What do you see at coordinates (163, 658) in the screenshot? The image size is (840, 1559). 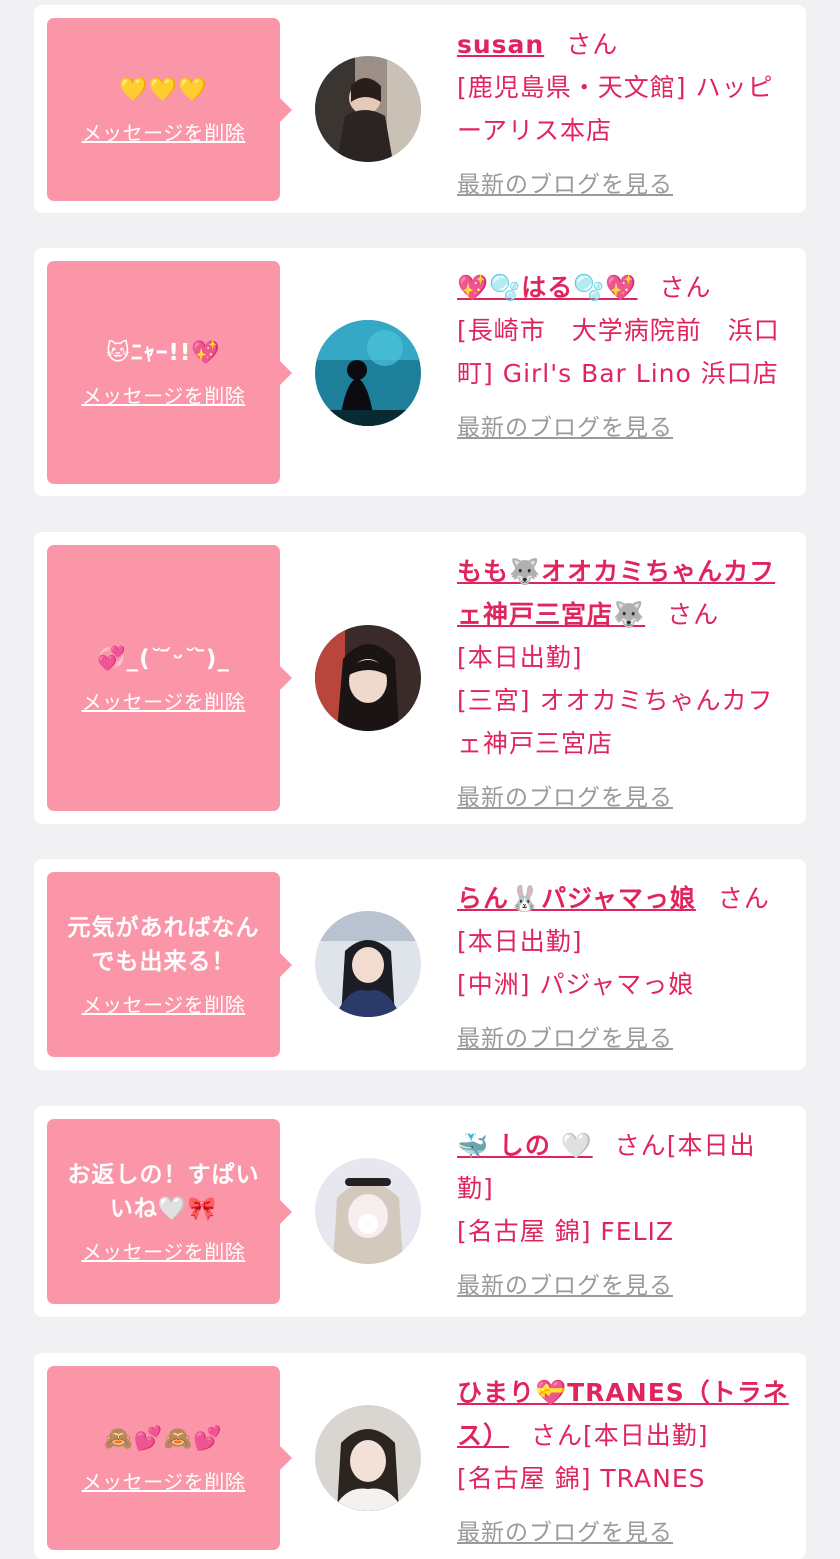 I see `message-text: 💞_(˘ ᷄ᵕ˘ ᷅)_` at bounding box center [163, 658].